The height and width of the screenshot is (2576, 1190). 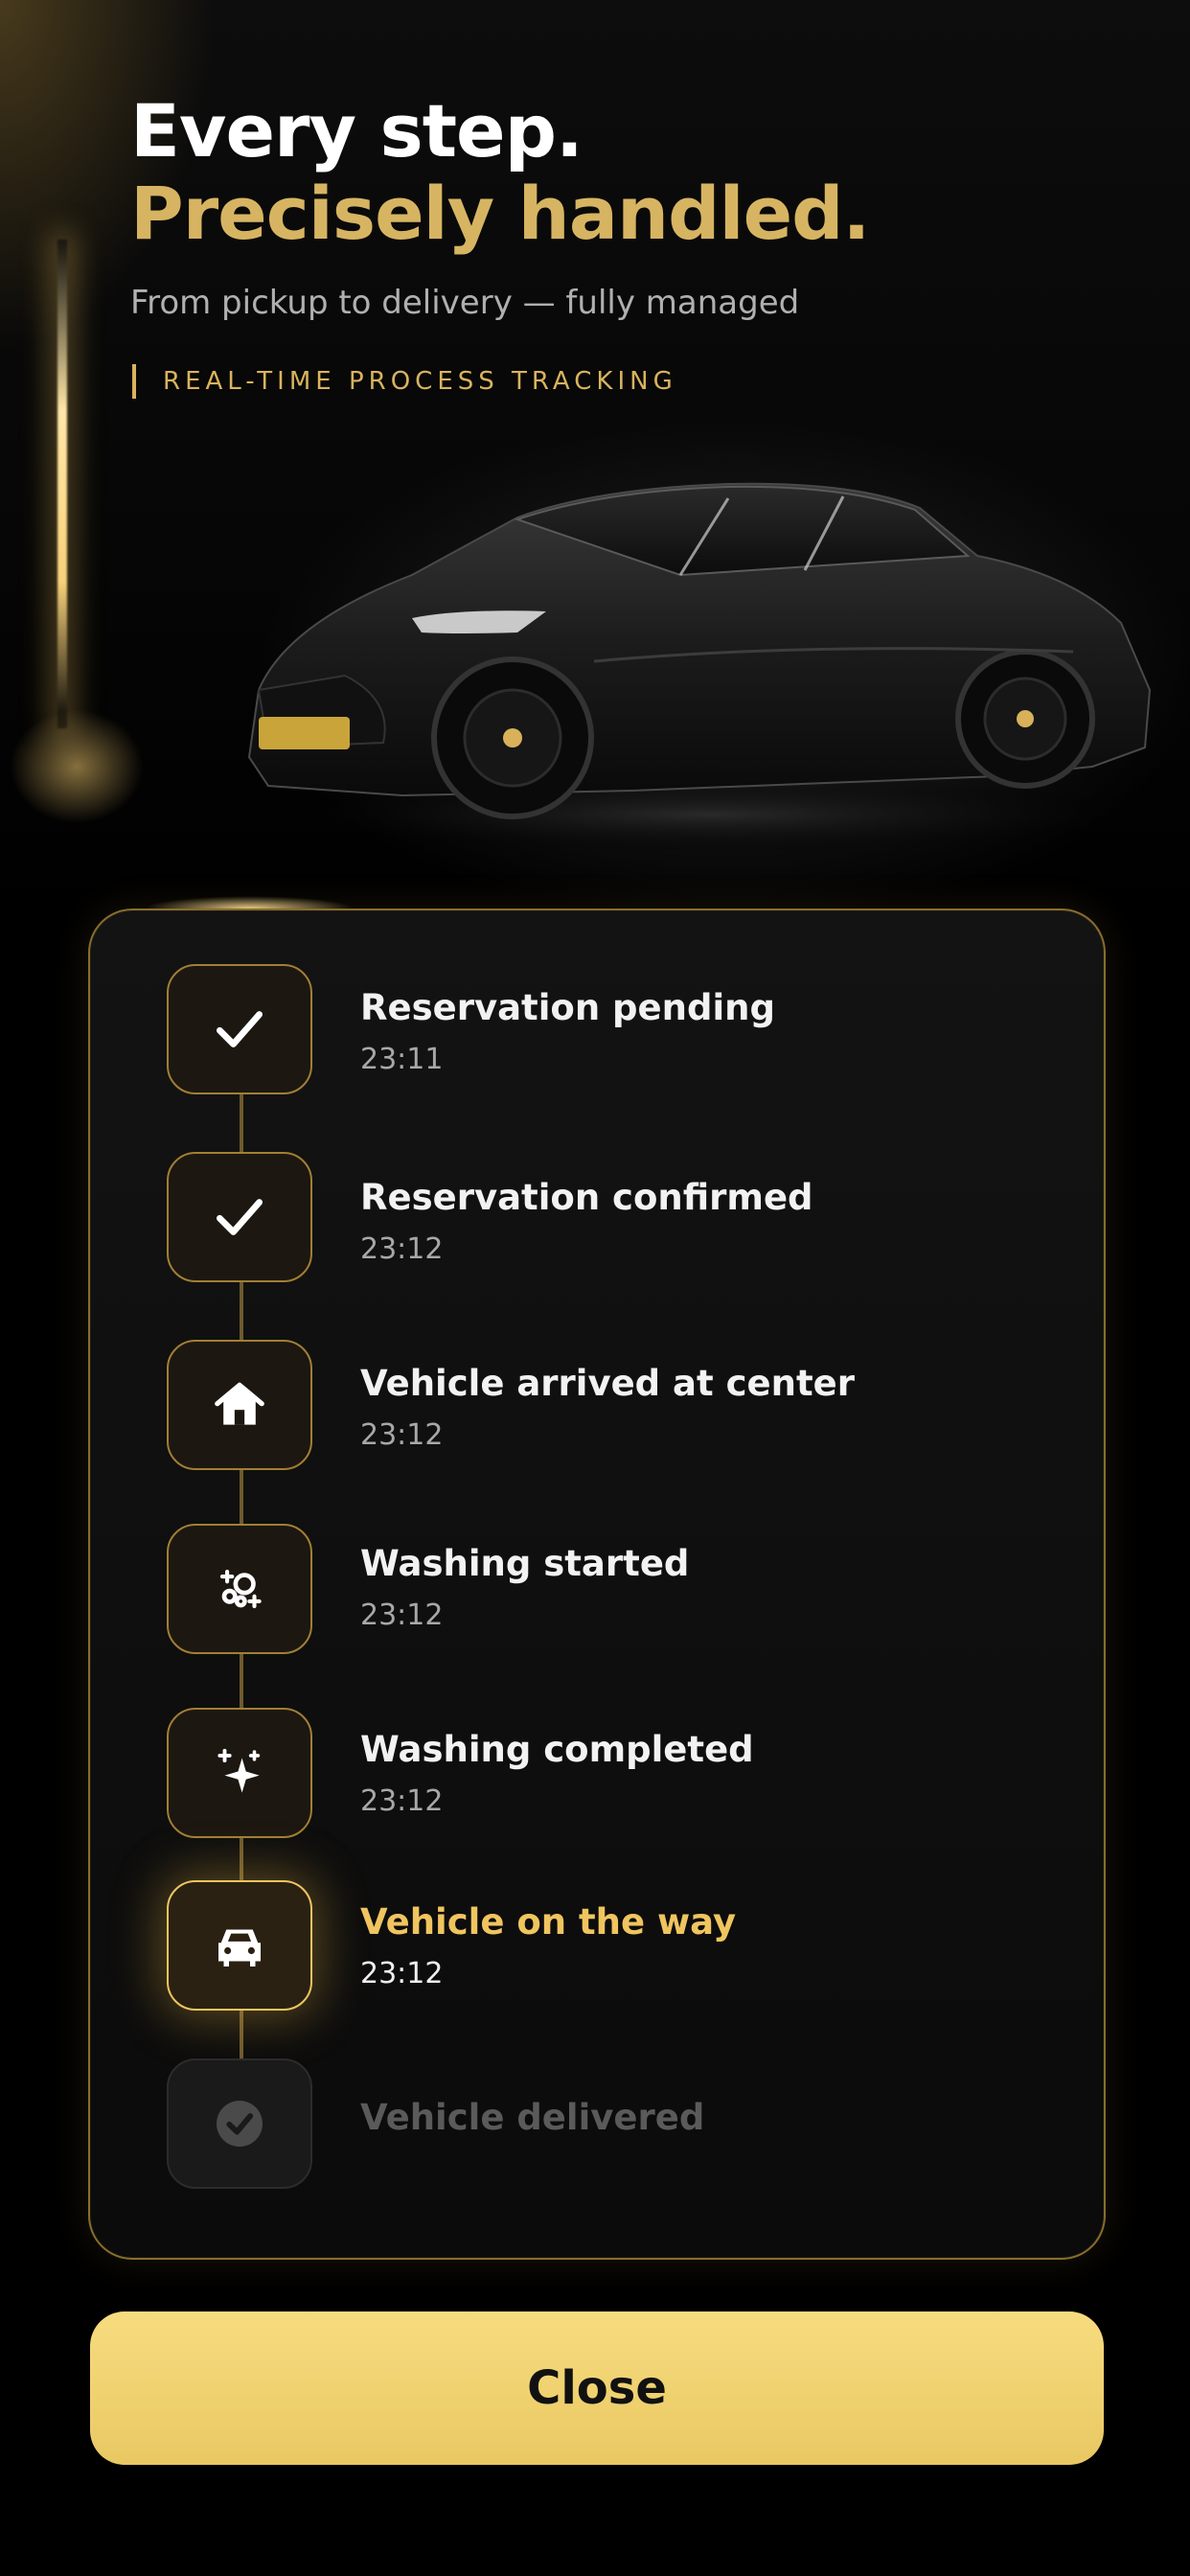 What do you see at coordinates (402, 1249) in the screenshot?
I see `step-2-time: 23:12` at bounding box center [402, 1249].